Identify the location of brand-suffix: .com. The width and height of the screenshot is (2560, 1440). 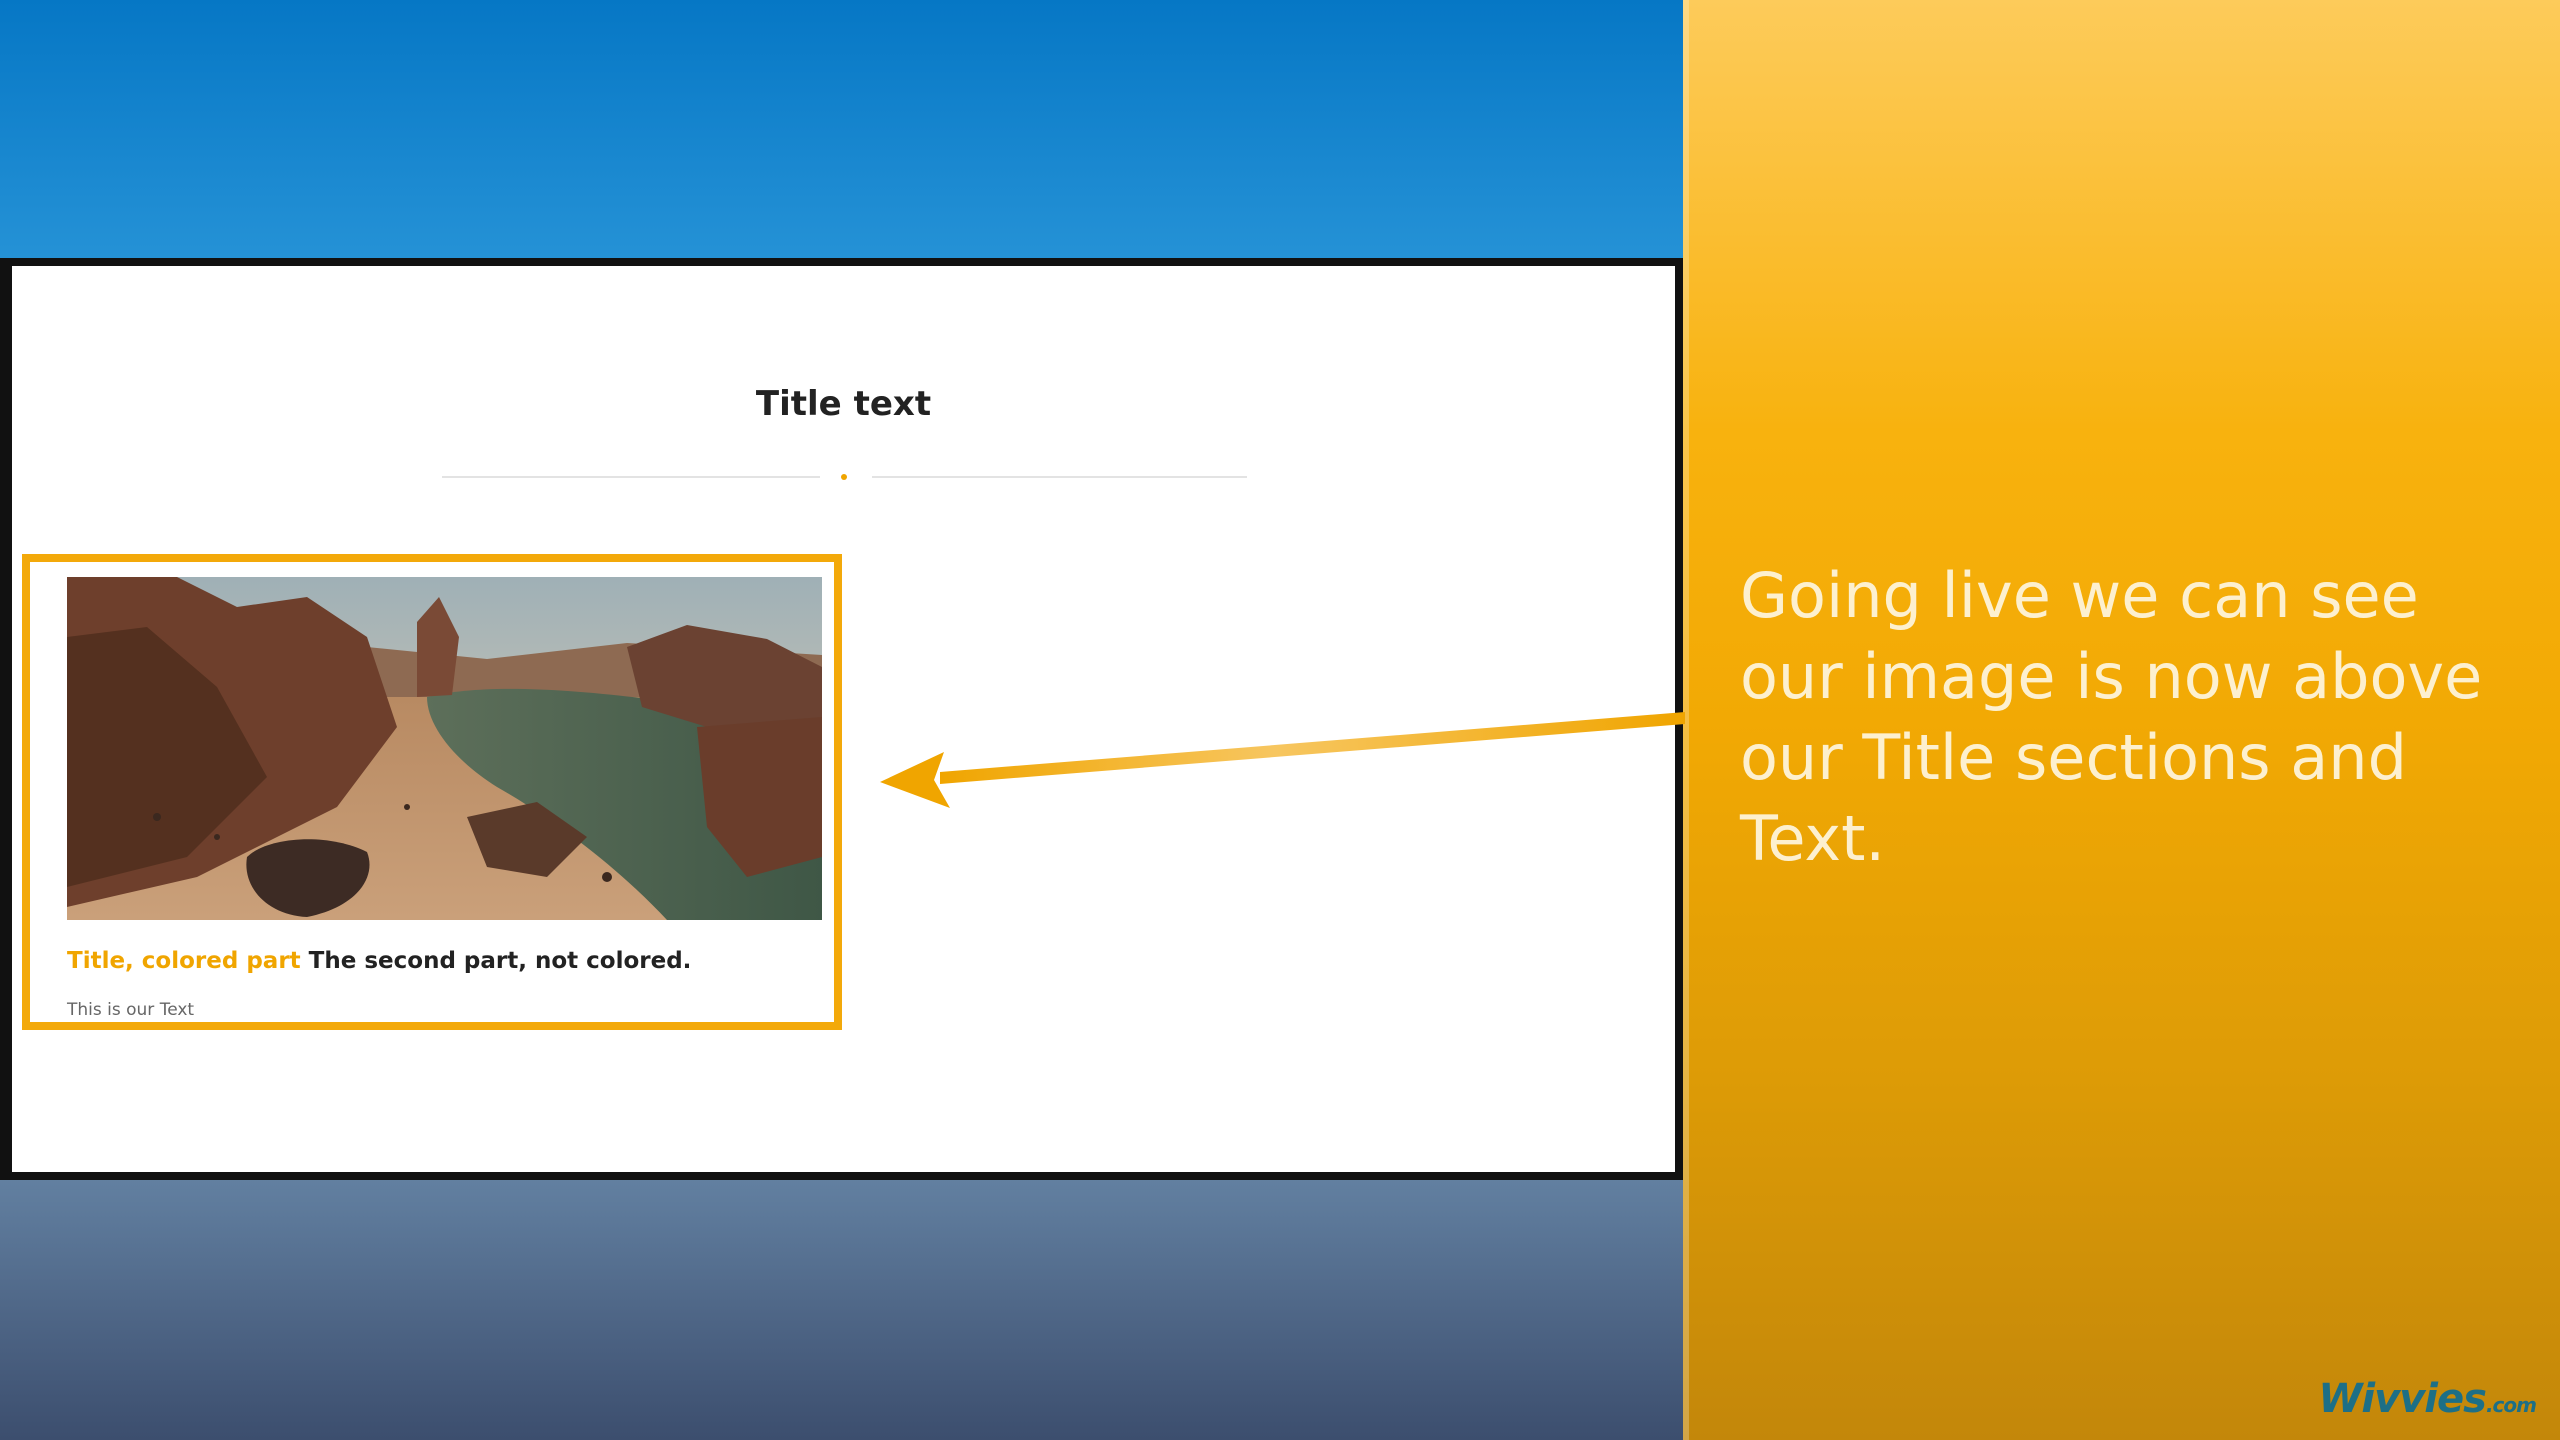
(2511, 1405).